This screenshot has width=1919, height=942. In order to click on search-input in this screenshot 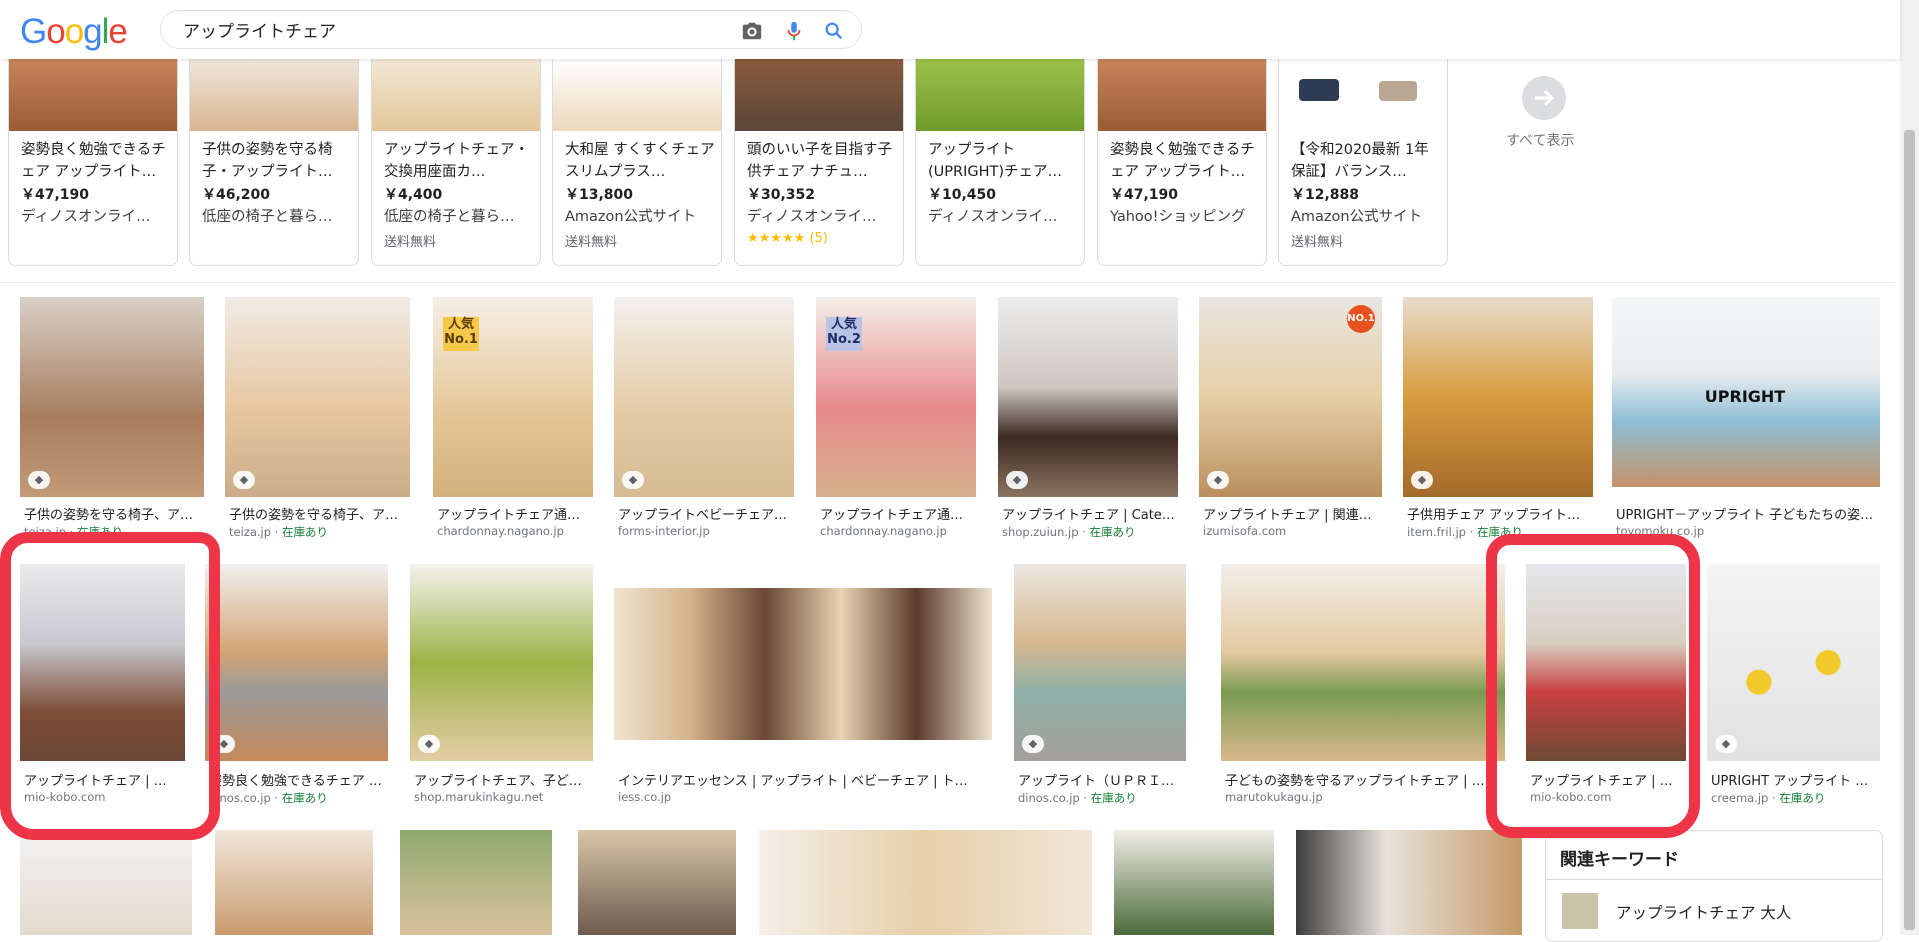, I will do `click(443, 29)`.